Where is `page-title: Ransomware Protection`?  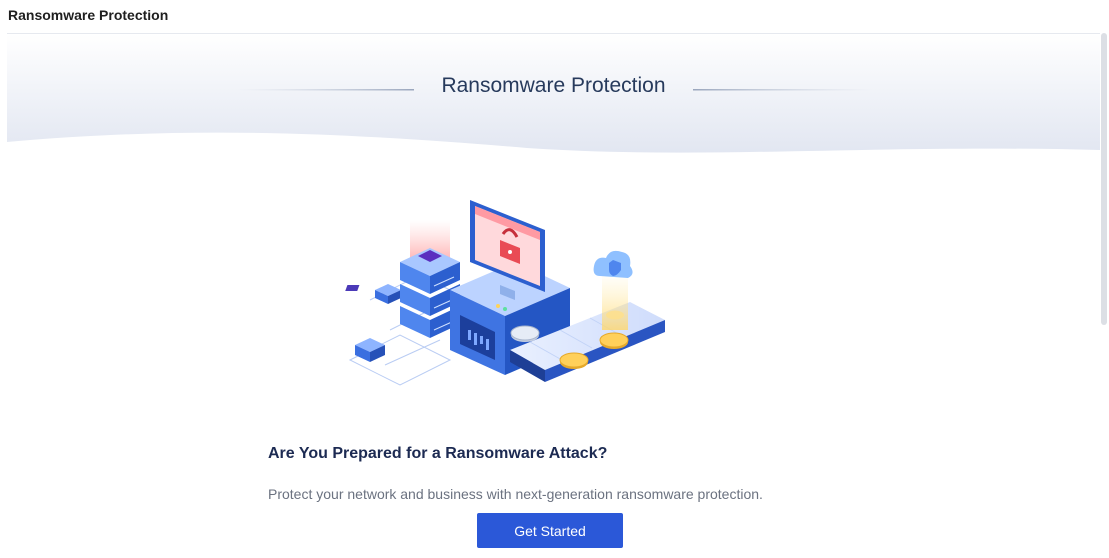 page-title: Ransomware Protection is located at coordinates (88, 15).